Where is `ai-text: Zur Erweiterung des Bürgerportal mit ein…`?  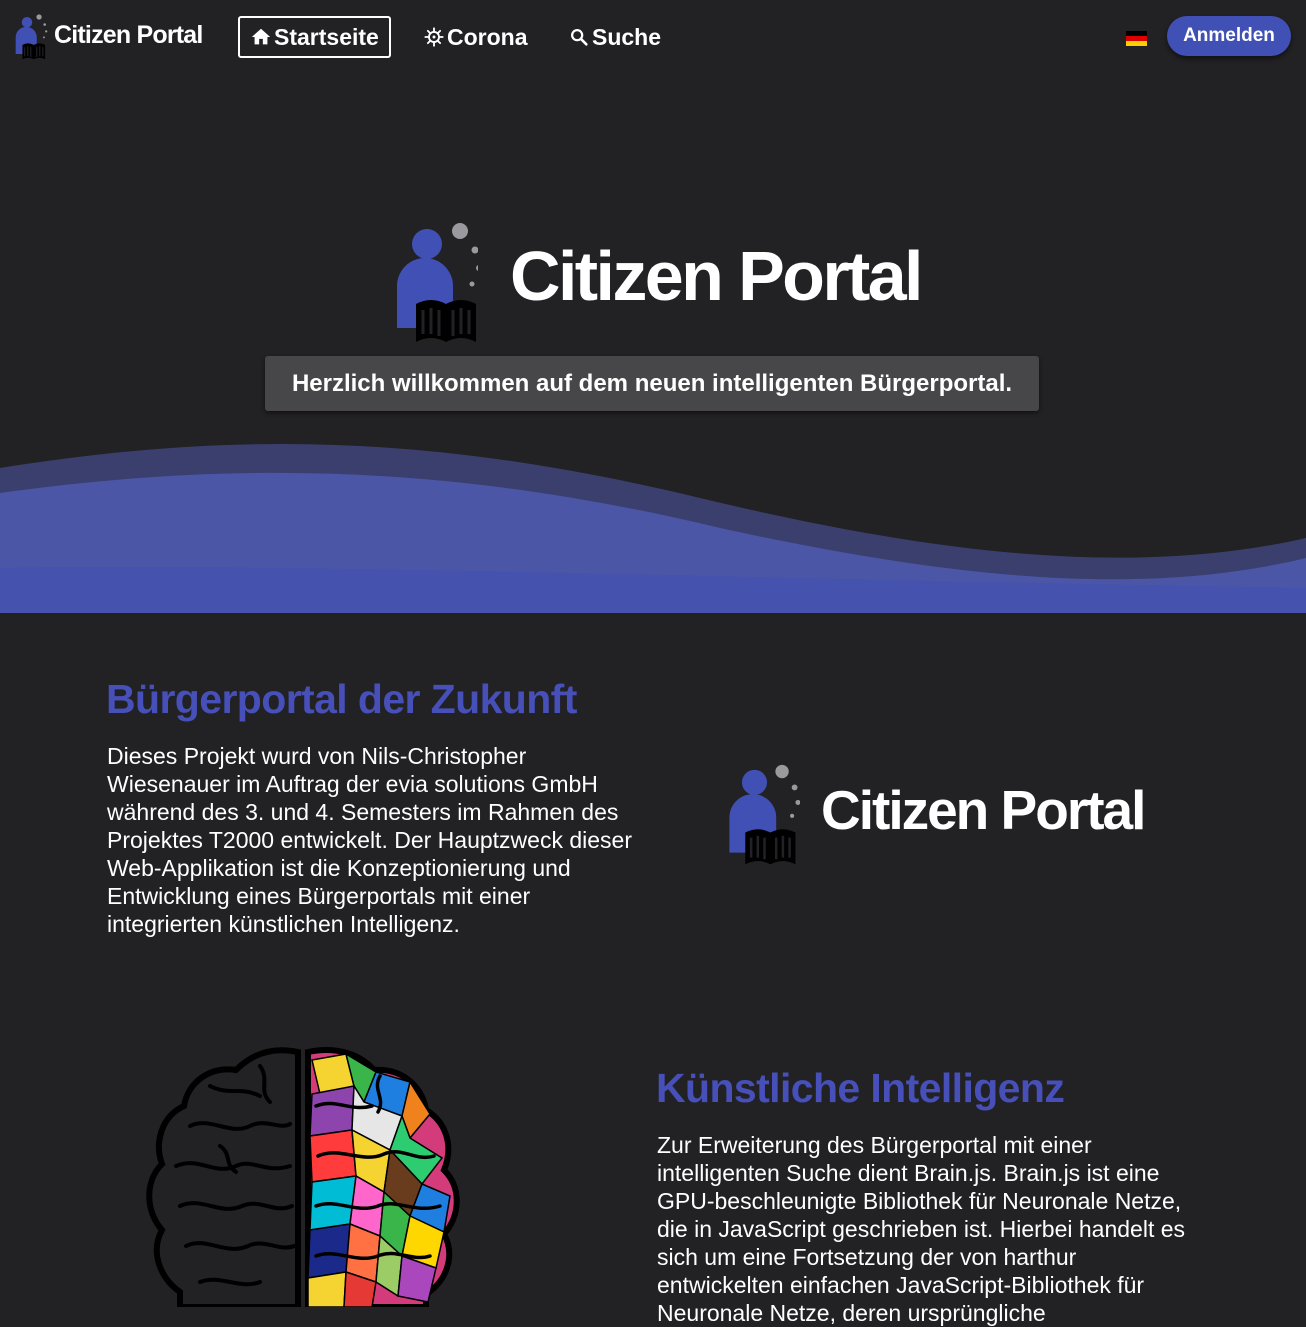
ai-text: Zur Erweiterung des Bürgerportal mit ein… is located at coordinates (921, 1229).